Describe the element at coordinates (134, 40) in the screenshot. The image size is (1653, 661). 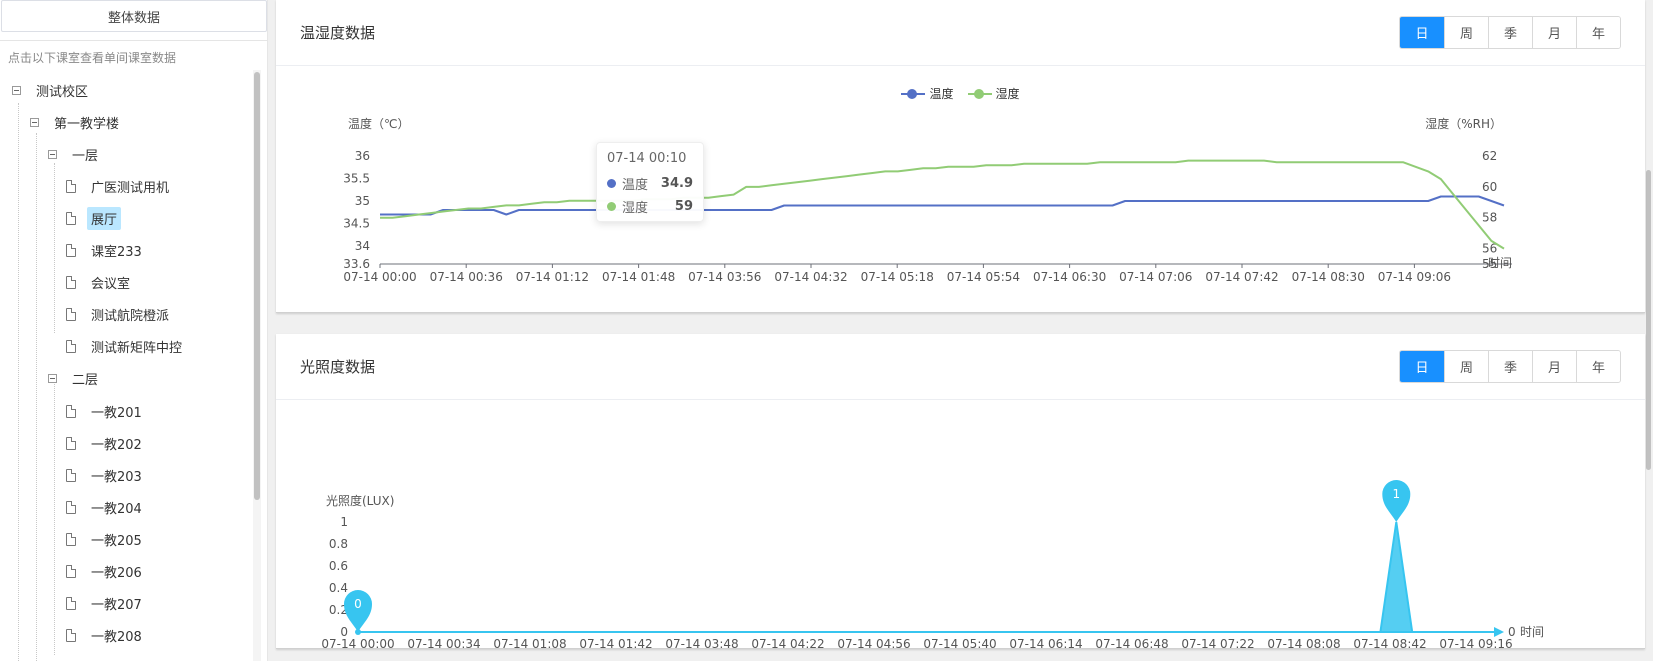
I see `divider` at that location.